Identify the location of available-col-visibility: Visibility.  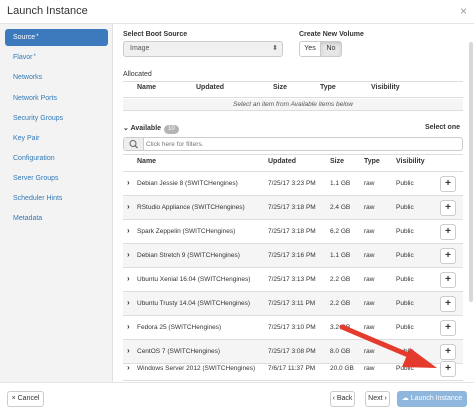
(410, 161).